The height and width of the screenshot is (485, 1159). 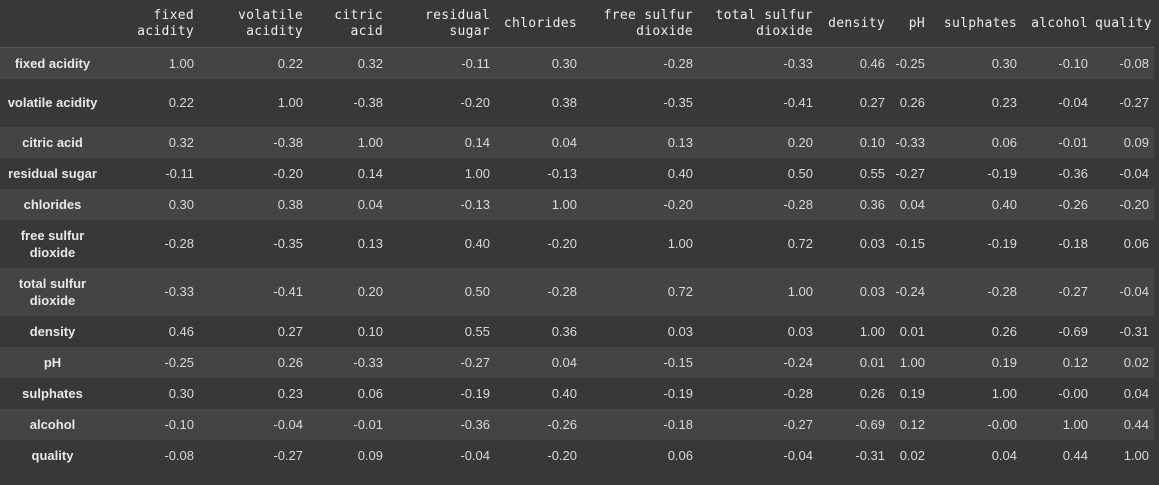 What do you see at coordinates (976, 24) in the screenshot?
I see `column-header: sulphates` at bounding box center [976, 24].